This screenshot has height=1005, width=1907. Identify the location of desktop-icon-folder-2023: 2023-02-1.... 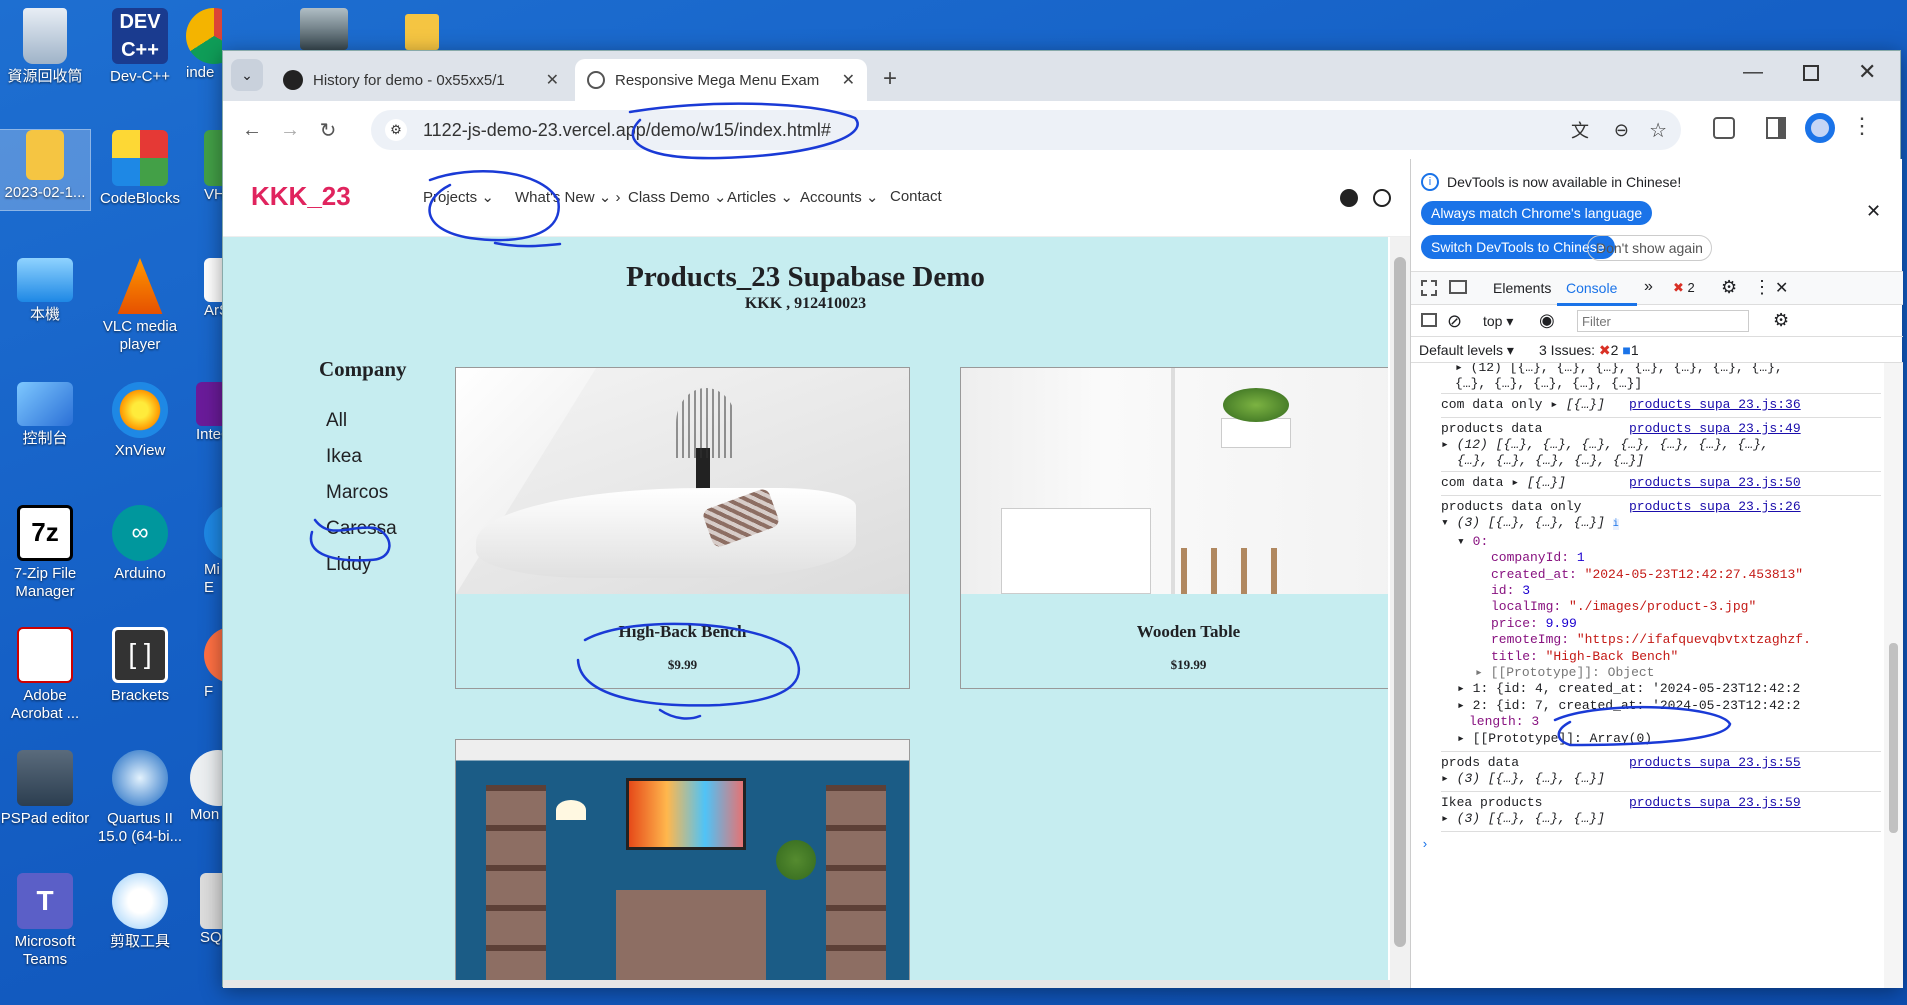
(45, 170).